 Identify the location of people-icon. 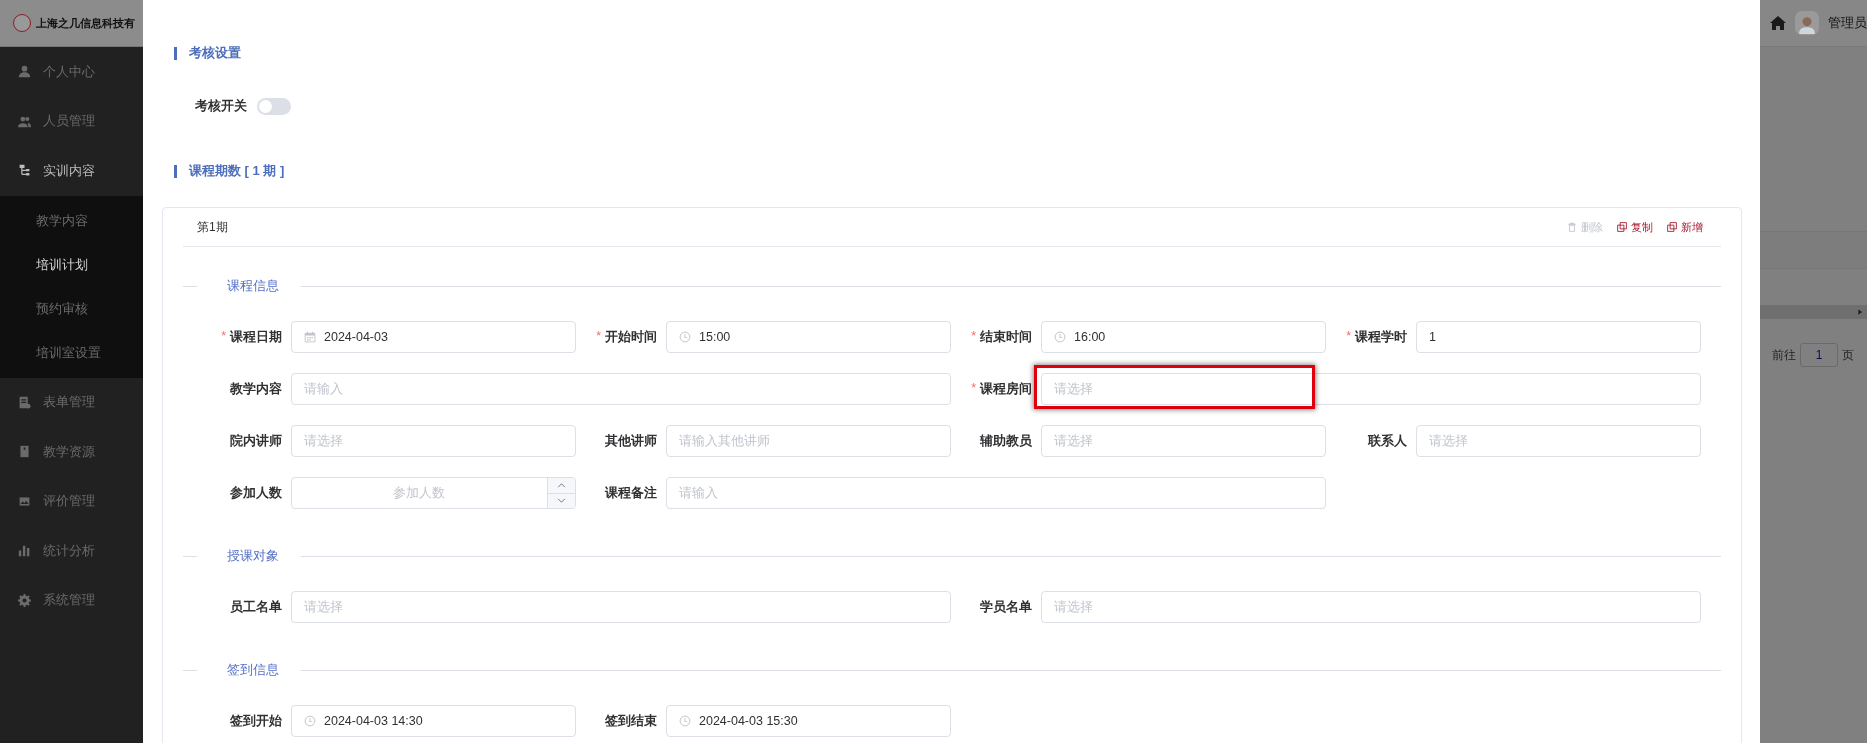
(24, 121).